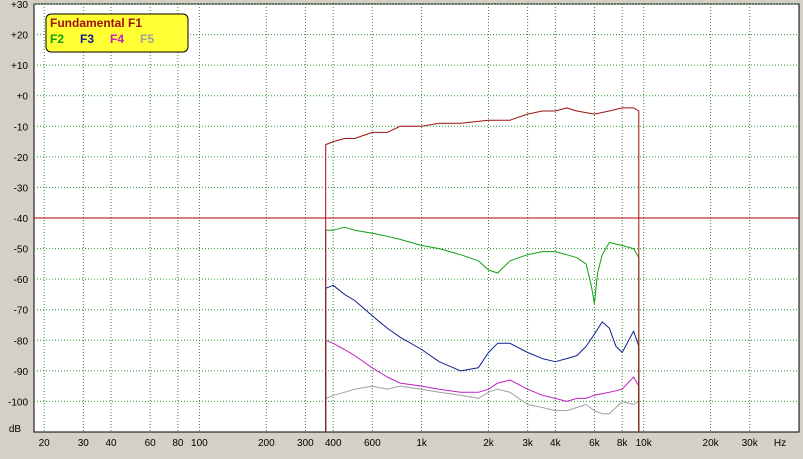 Image resolution: width=803 pixels, height=459 pixels. Describe the element at coordinates (644, 443) in the screenshot. I see `x-tick-label: 10k` at that location.